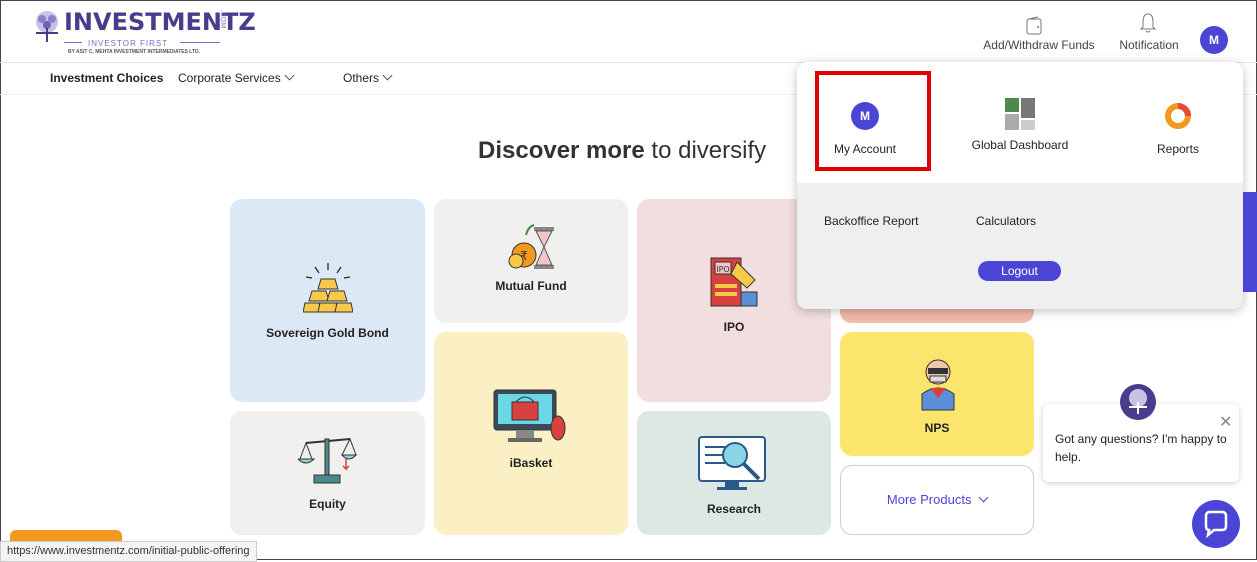 This screenshot has width=1257, height=562. Describe the element at coordinates (734, 327) in the screenshot. I see `card-label: IPO` at that location.